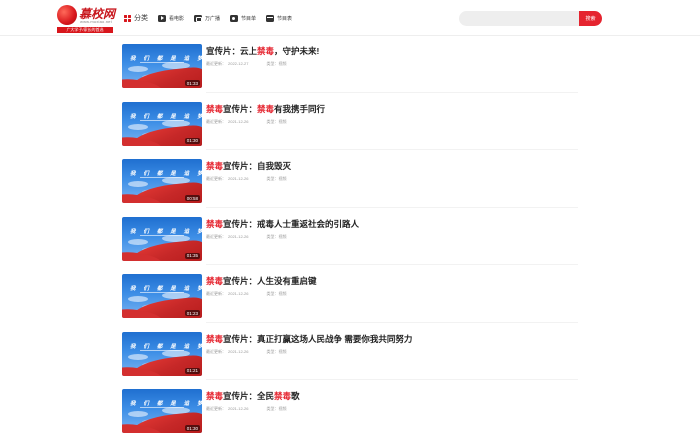 The width and height of the screenshot is (700, 434). I want to click on nav-item-label: 节目表, so click(285, 18).